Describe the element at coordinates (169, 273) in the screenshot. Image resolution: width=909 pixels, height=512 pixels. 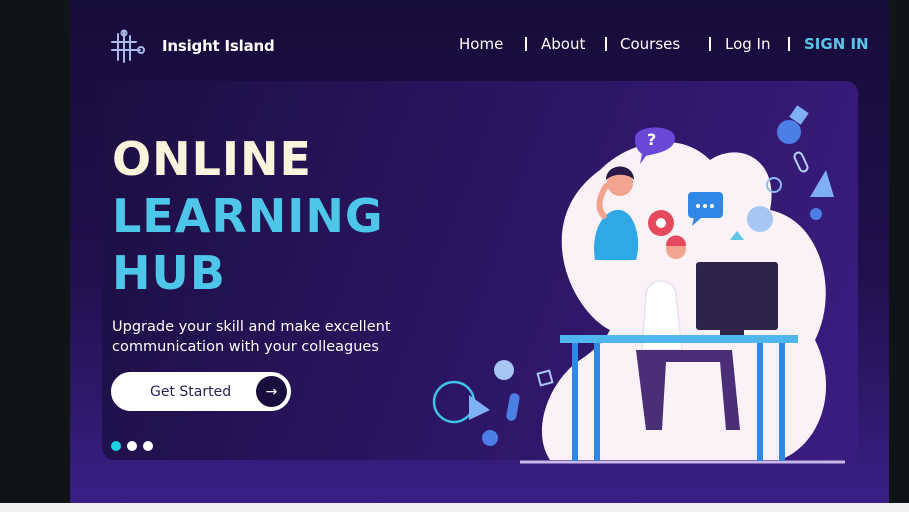
I see `headline-line-3: HUB` at that location.